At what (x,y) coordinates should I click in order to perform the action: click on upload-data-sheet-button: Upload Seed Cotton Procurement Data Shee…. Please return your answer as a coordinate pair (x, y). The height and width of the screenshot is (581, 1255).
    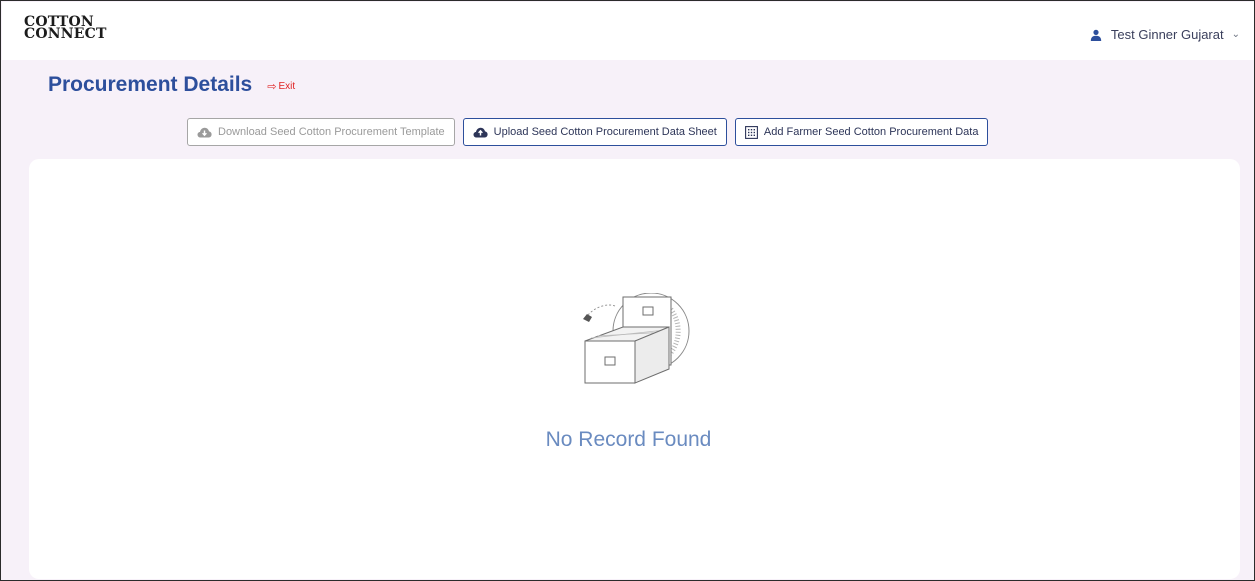
    Looking at the image, I should click on (594, 132).